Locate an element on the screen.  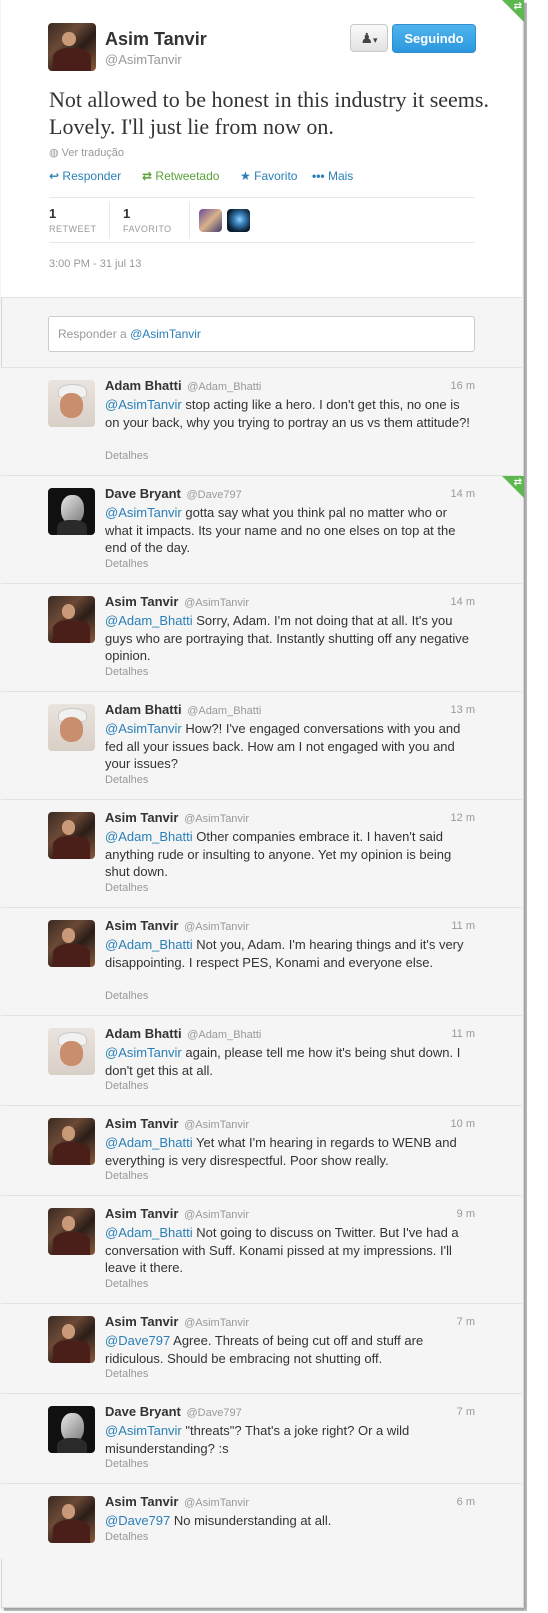
retweeter-avatar is located at coordinates (210, 220).